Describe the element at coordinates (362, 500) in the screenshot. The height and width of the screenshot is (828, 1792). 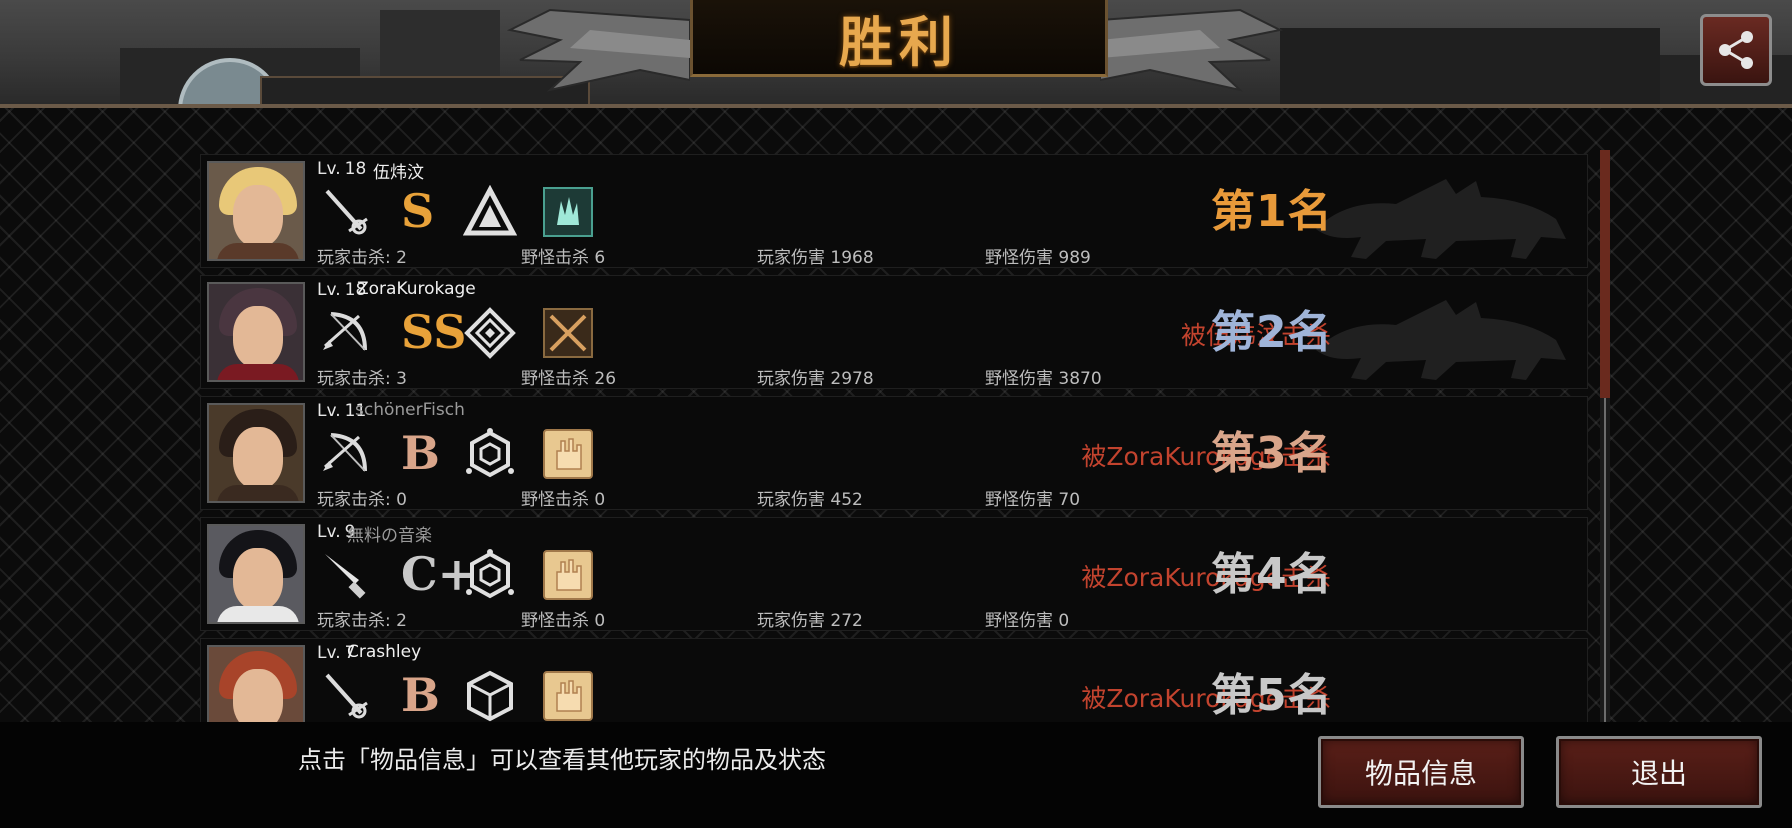
I see `player-kills-stat: 玩家击杀: 0` at that location.